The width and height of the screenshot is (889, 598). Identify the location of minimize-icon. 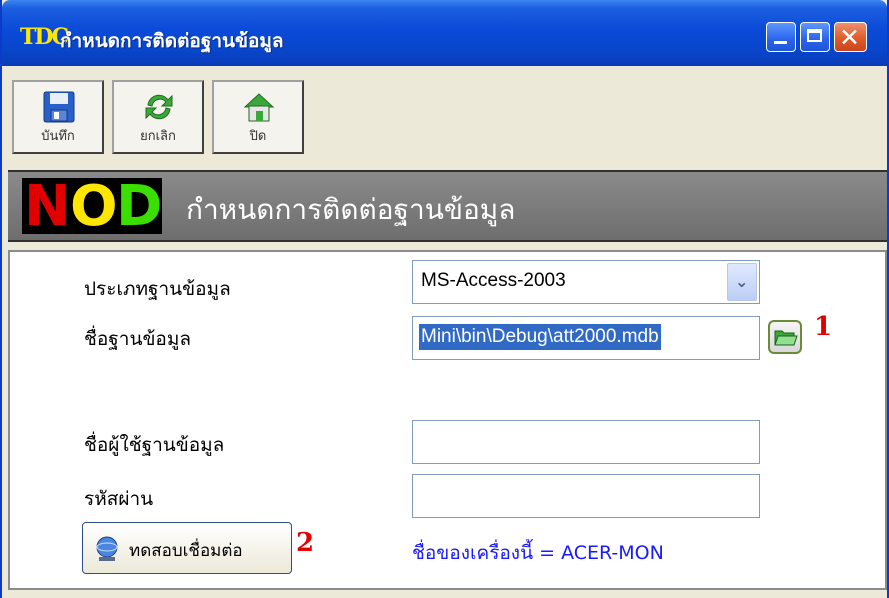
(780, 42).